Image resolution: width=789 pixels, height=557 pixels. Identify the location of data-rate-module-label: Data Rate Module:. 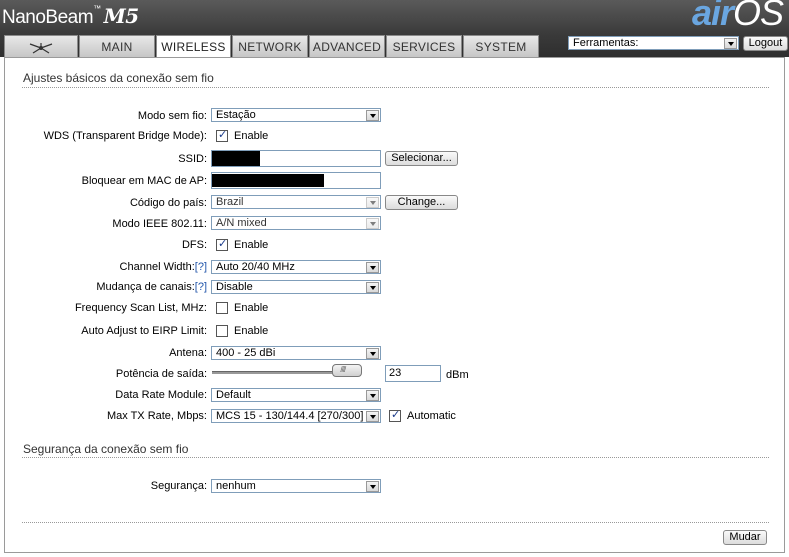
(161, 395).